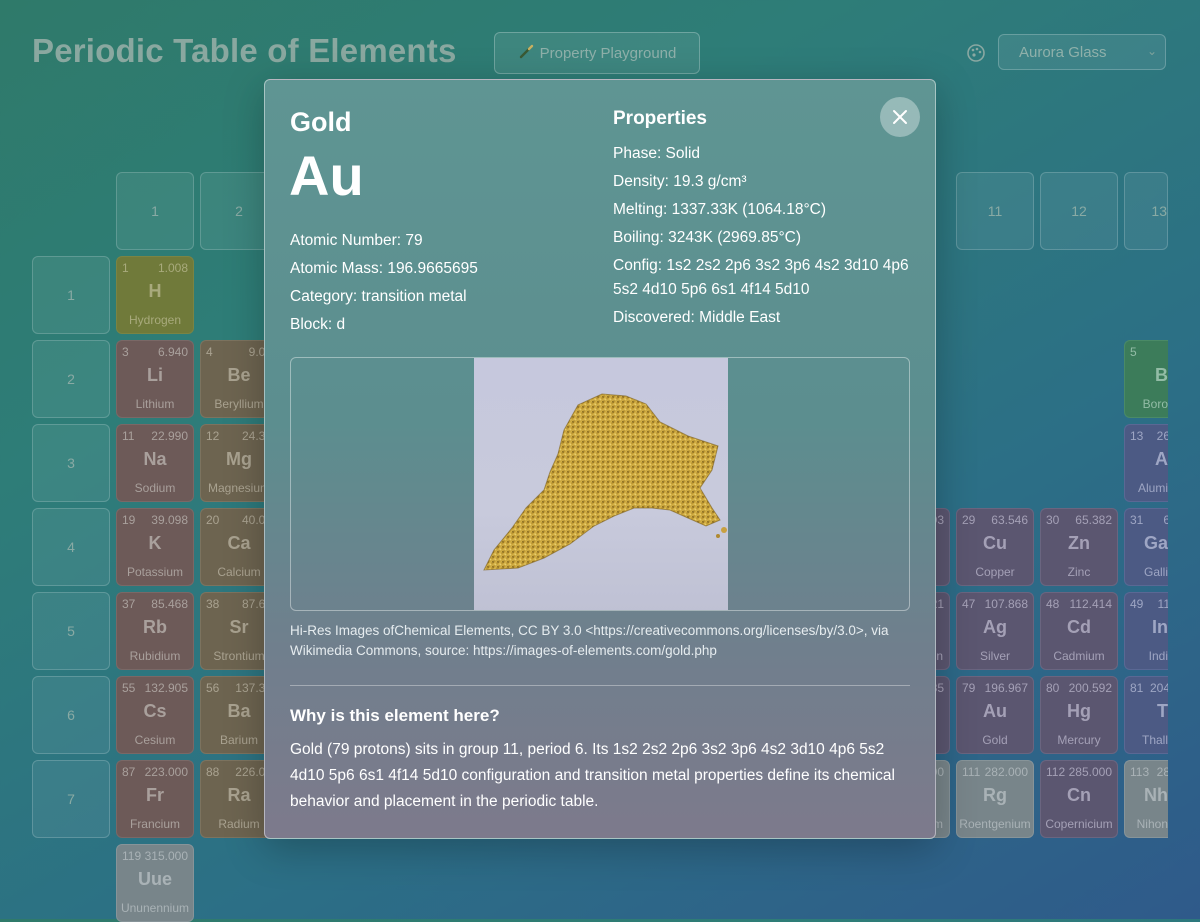 The height and width of the screenshot is (922, 1200). Describe the element at coordinates (155, 547) in the screenshot. I see `element-cell-k: 19 39.098 K Potassium` at that location.